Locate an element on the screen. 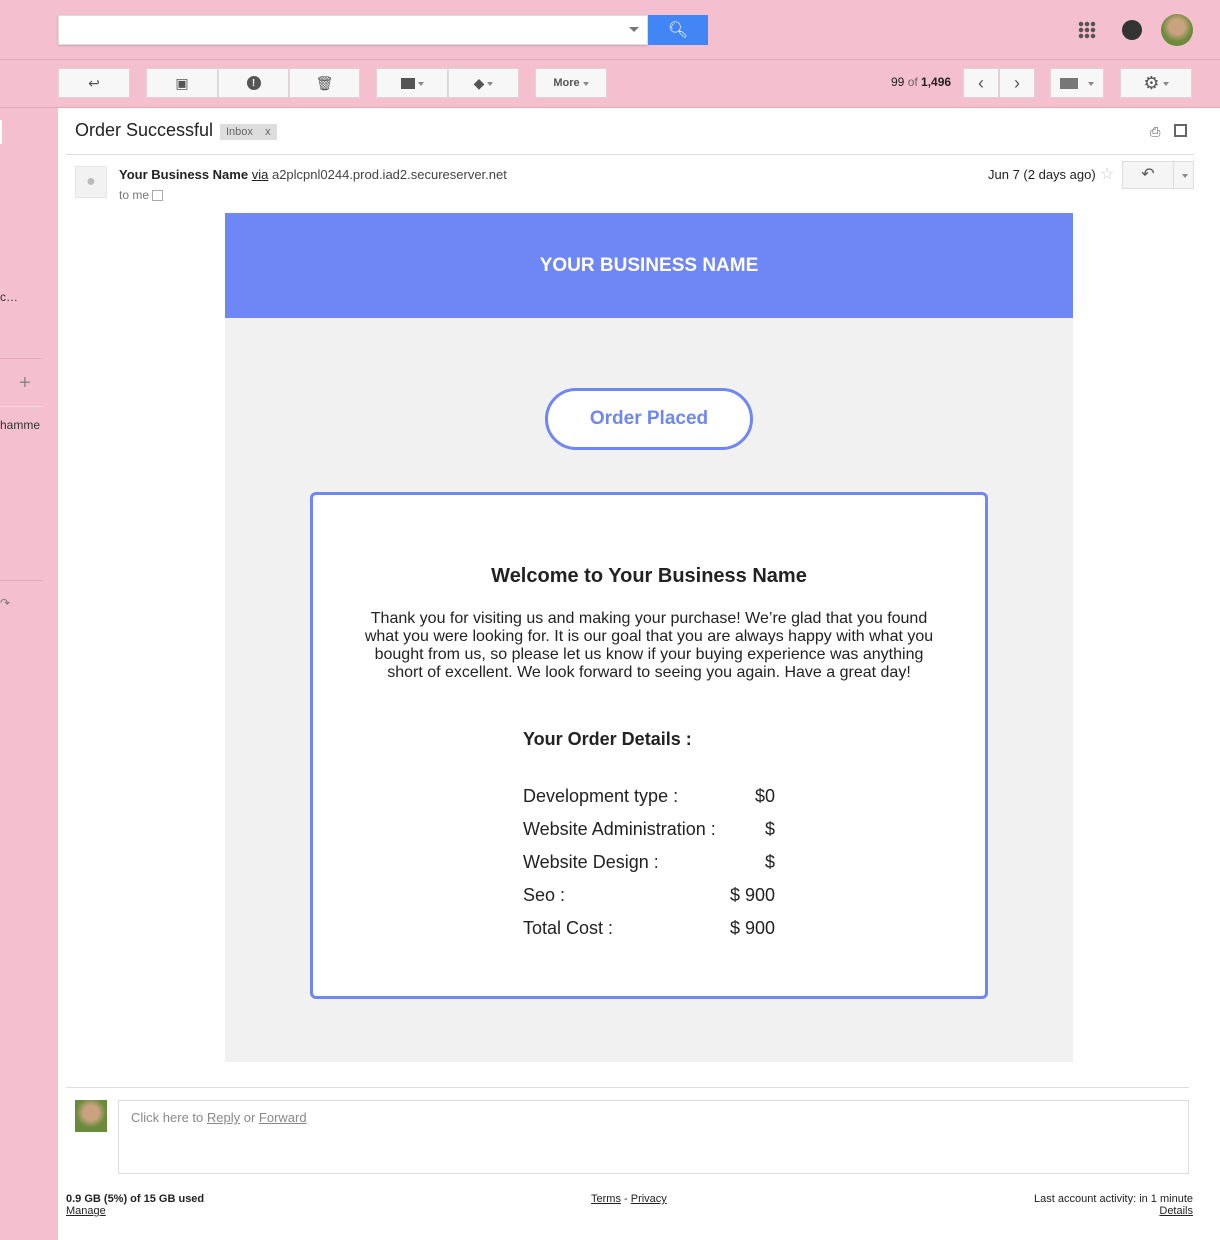 The image size is (1220, 1240). sender-name: Your Business Name is located at coordinates (183, 174).